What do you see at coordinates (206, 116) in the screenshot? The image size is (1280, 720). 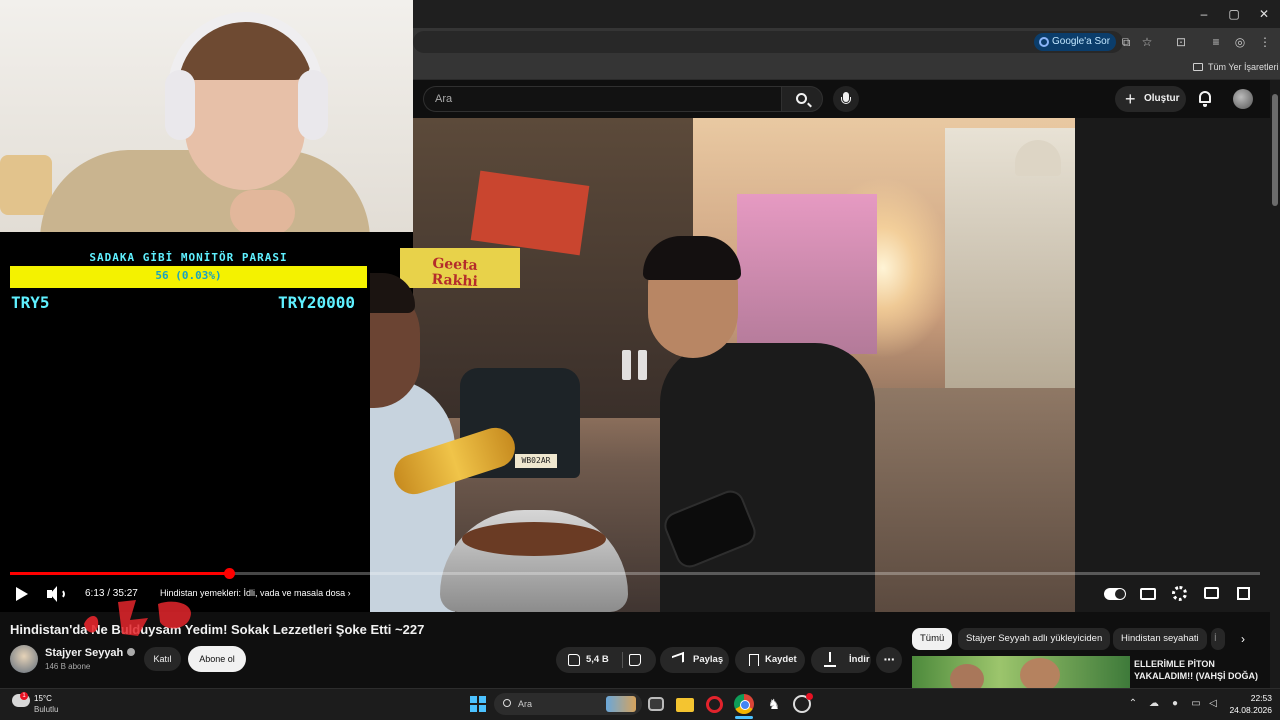 I see `webcam-overlay` at bounding box center [206, 116].